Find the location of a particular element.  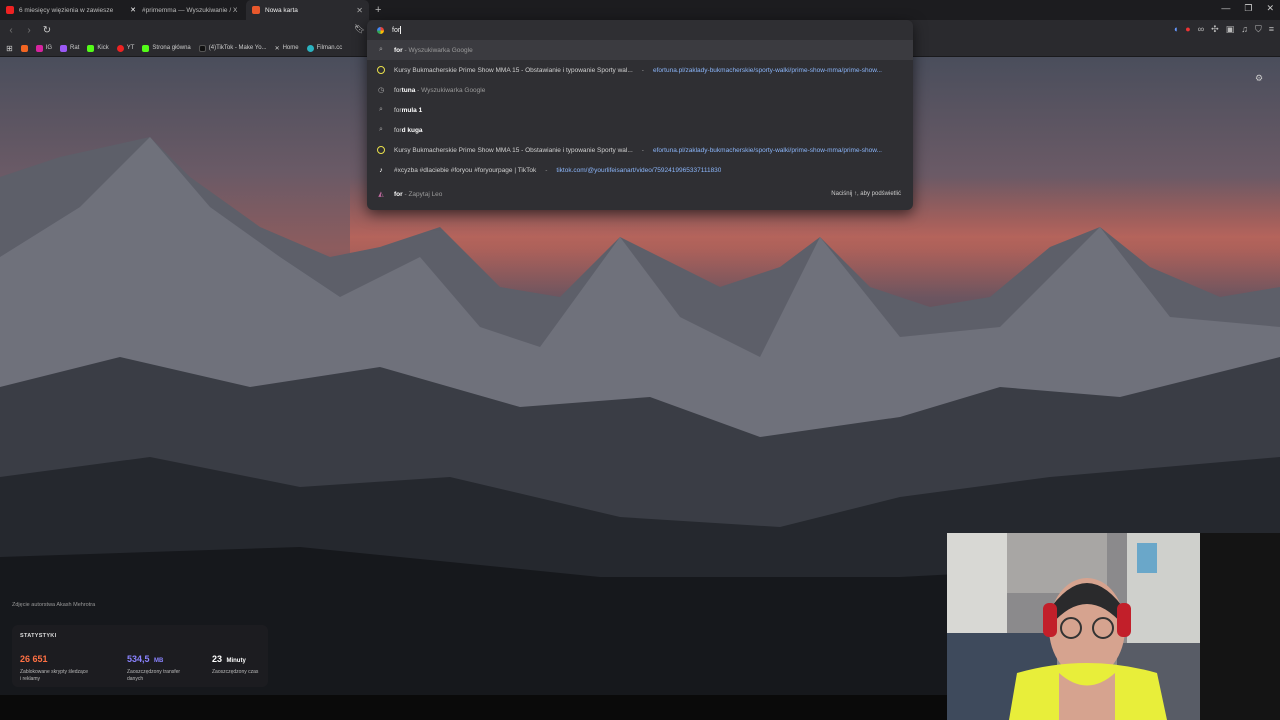

stat-label: Zablokowane skrypty śledzące i reklamy is located at coordinates (54, 675).